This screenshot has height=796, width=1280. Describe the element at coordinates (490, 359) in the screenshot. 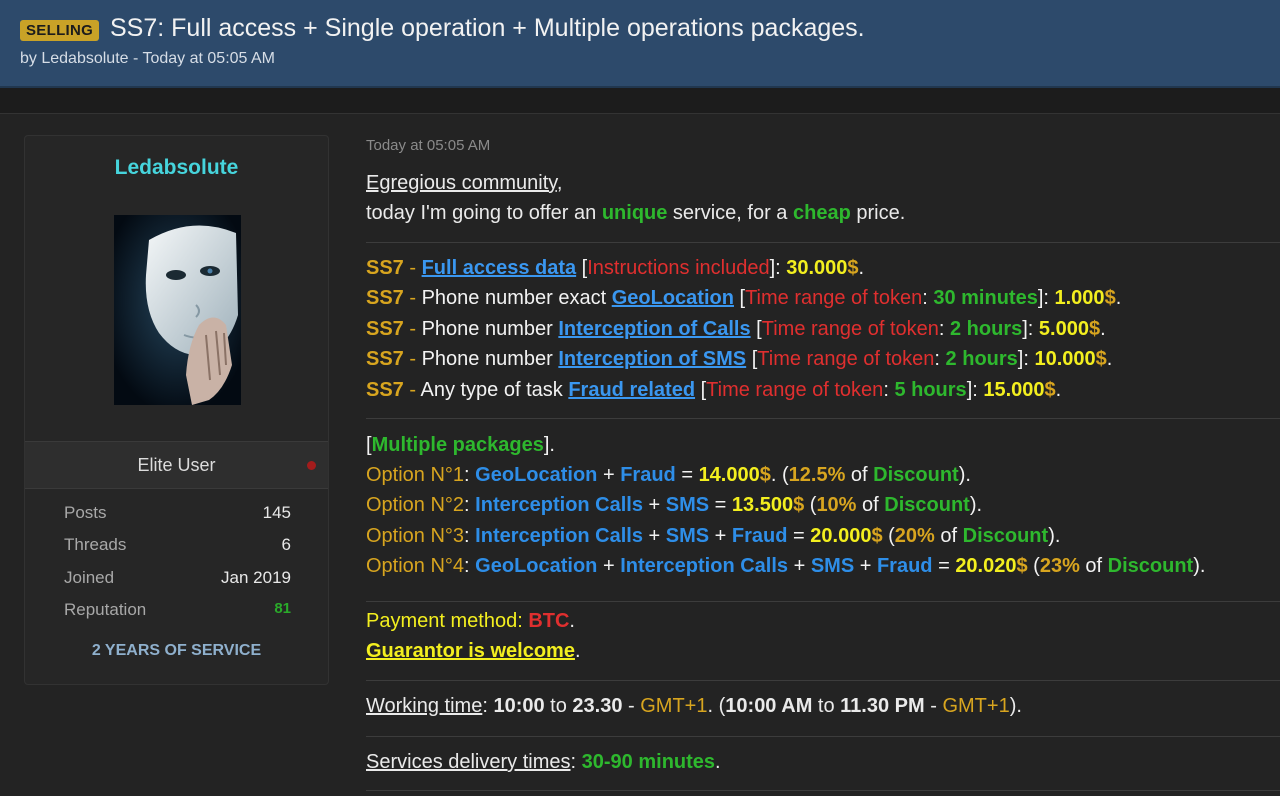

I see `offer-desc: Phone number` at that location.